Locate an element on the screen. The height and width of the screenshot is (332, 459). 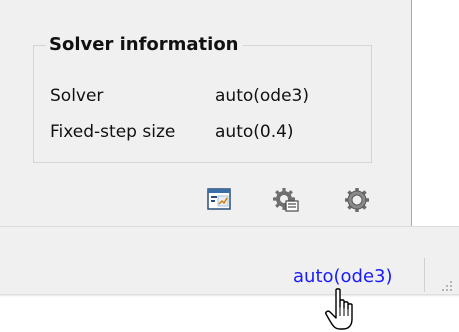
solver-value: auto(ode3) is located at coordinates (262, 96).